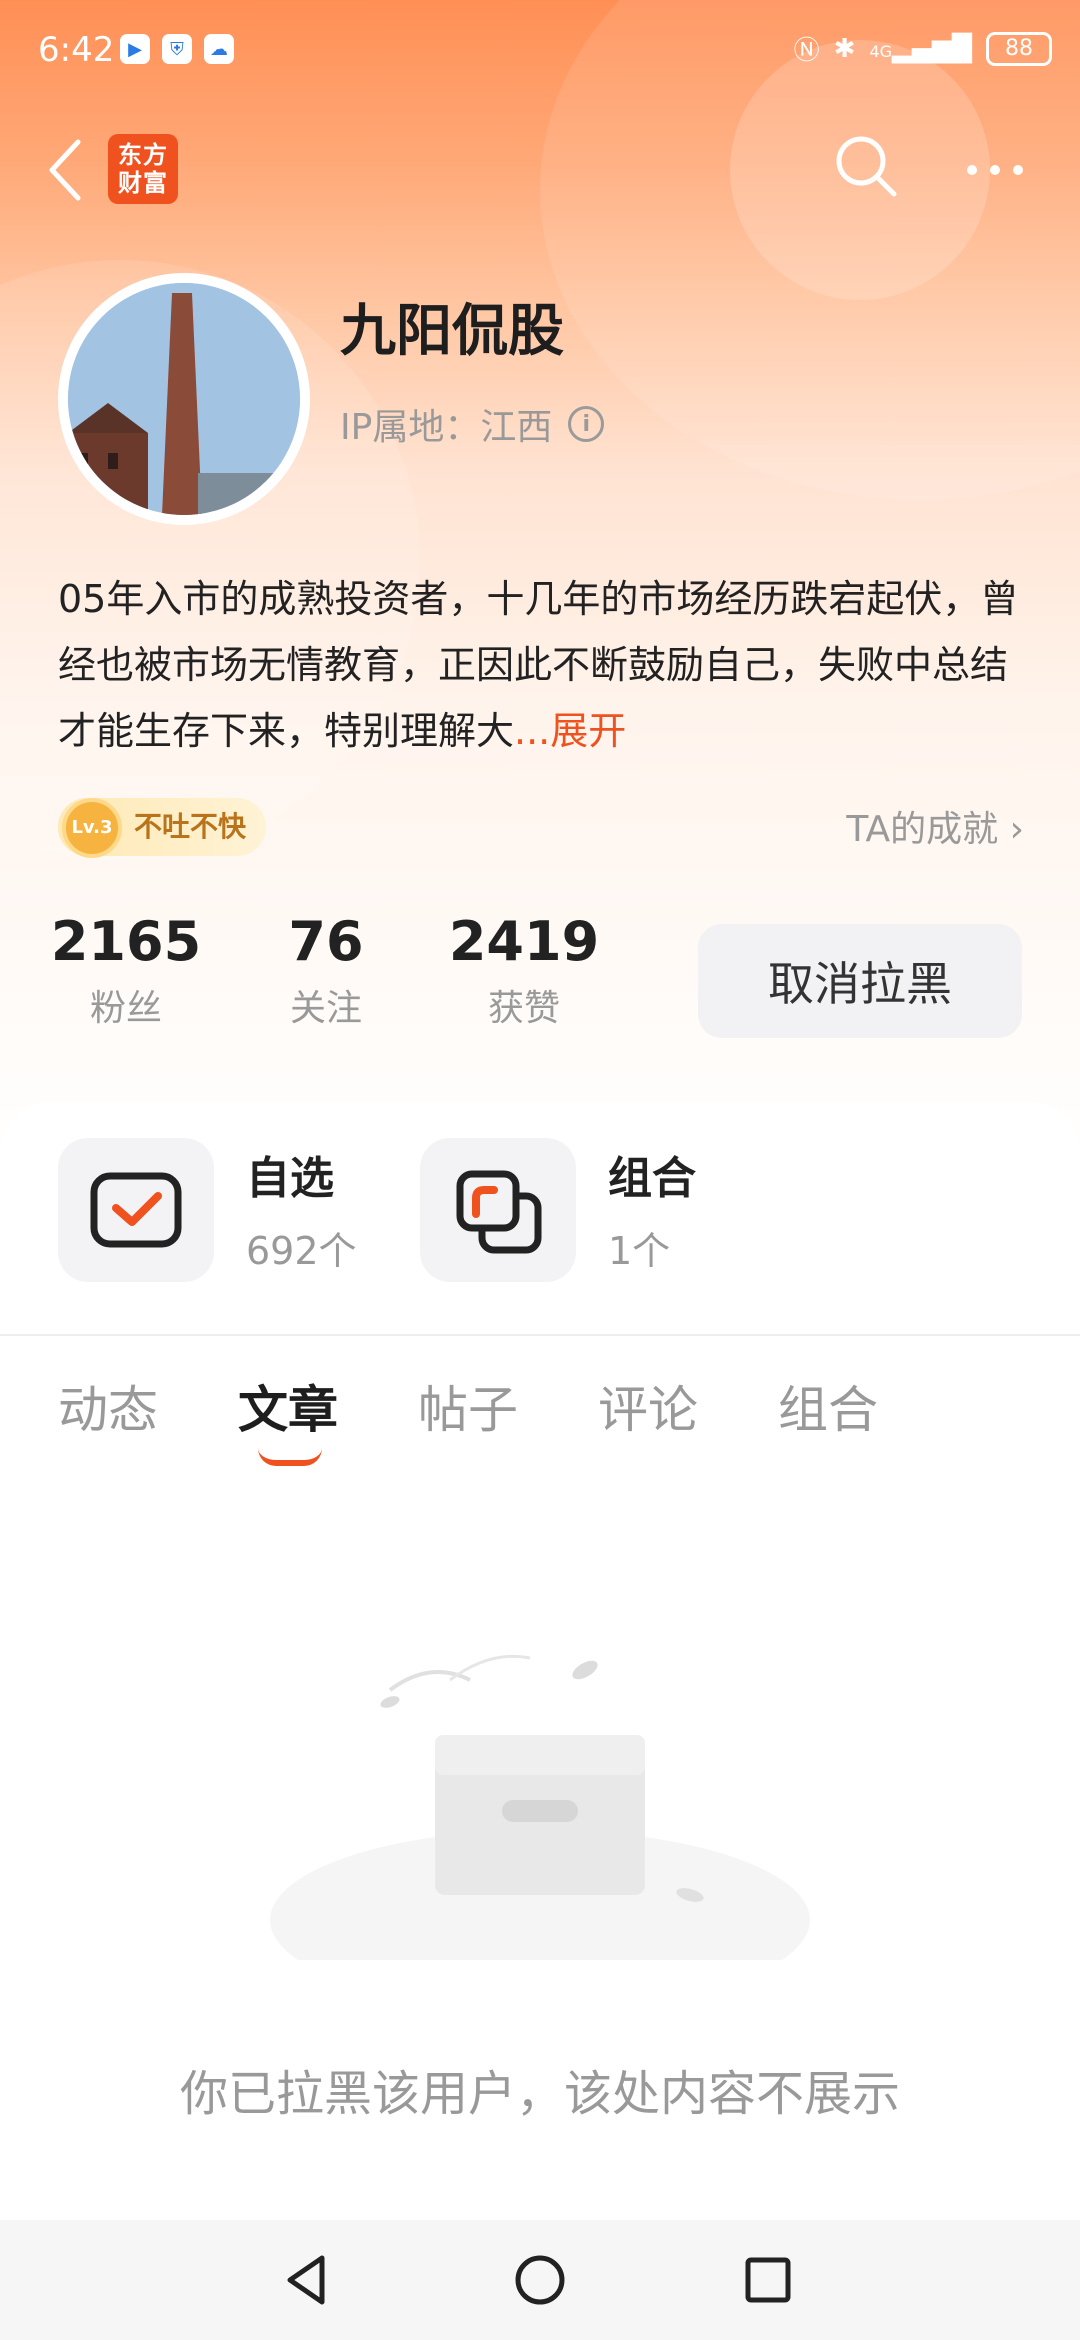 The height and width of the screenshot is (2340, 1080). What do you see at coordinates (301, 1251) in the screenshot?
I see `watchlist-count: 692个` at bounding box center [301, 1251].